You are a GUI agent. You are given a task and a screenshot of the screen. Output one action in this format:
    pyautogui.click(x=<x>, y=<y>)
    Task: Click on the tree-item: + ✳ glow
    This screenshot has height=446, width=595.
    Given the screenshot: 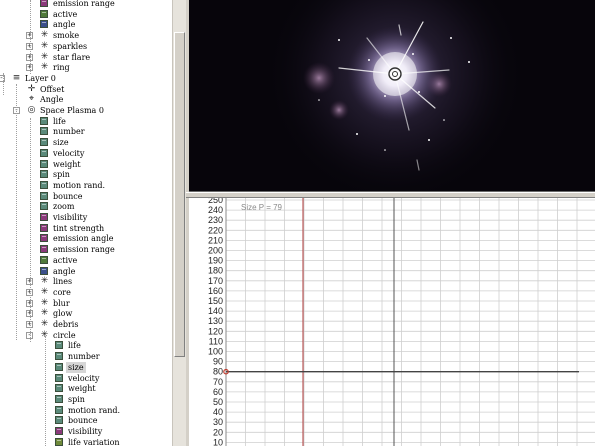 What is the action you would take?
    pyautogui.click(x=86, y=313)
    